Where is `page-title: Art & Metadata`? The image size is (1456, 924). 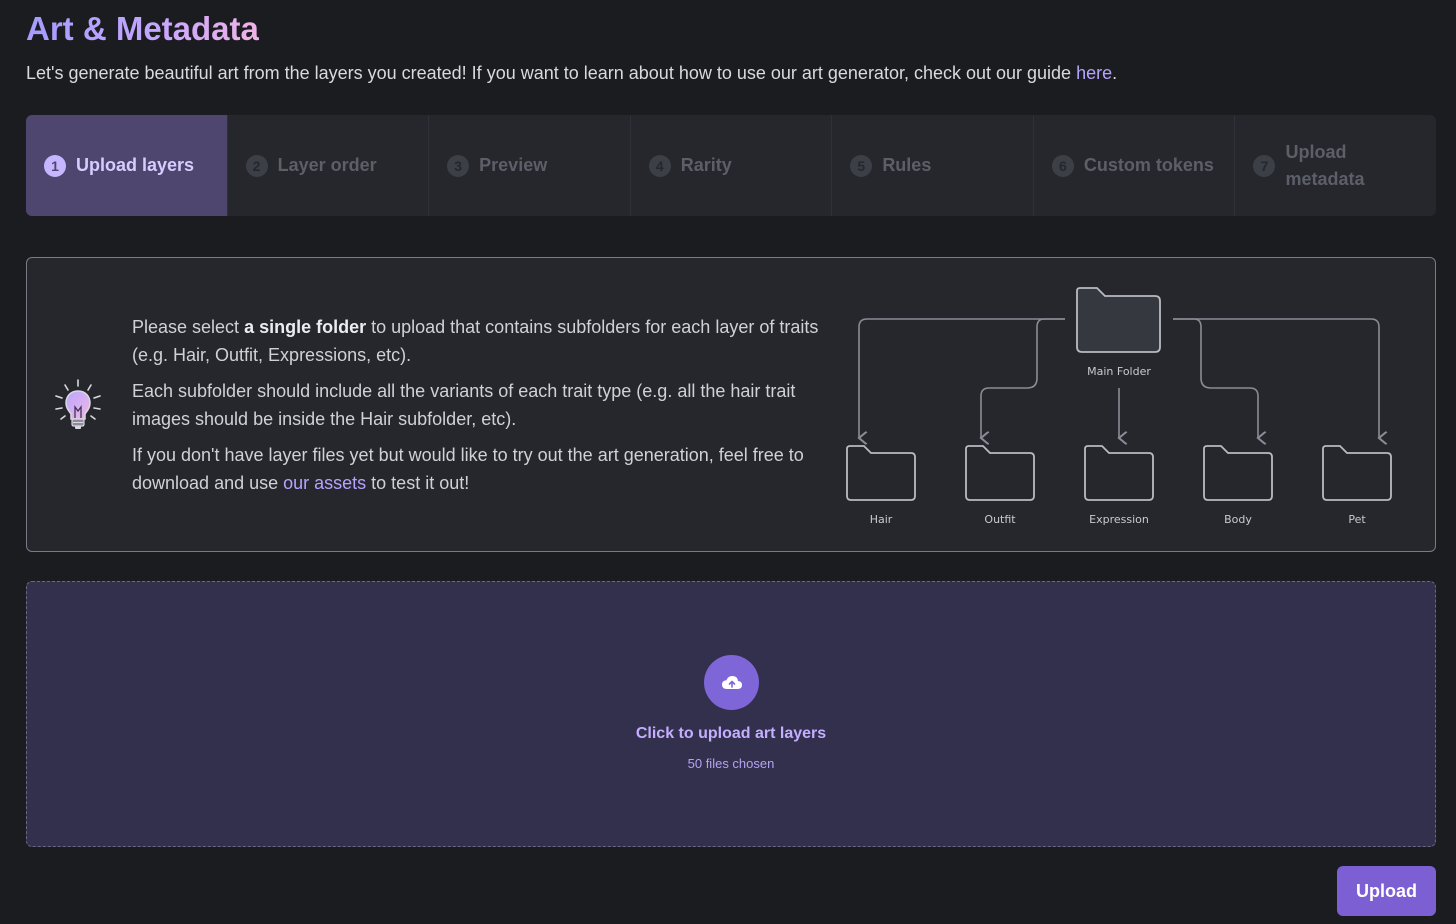
page-title: Art & Metadata is located at coordinates (142, 28).